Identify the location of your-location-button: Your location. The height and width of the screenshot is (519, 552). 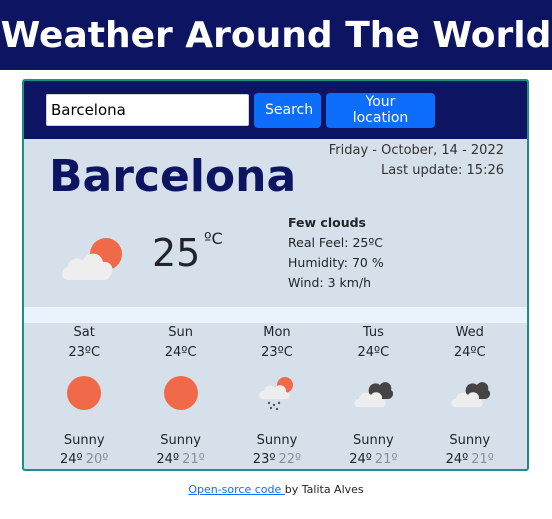
(380, 110).